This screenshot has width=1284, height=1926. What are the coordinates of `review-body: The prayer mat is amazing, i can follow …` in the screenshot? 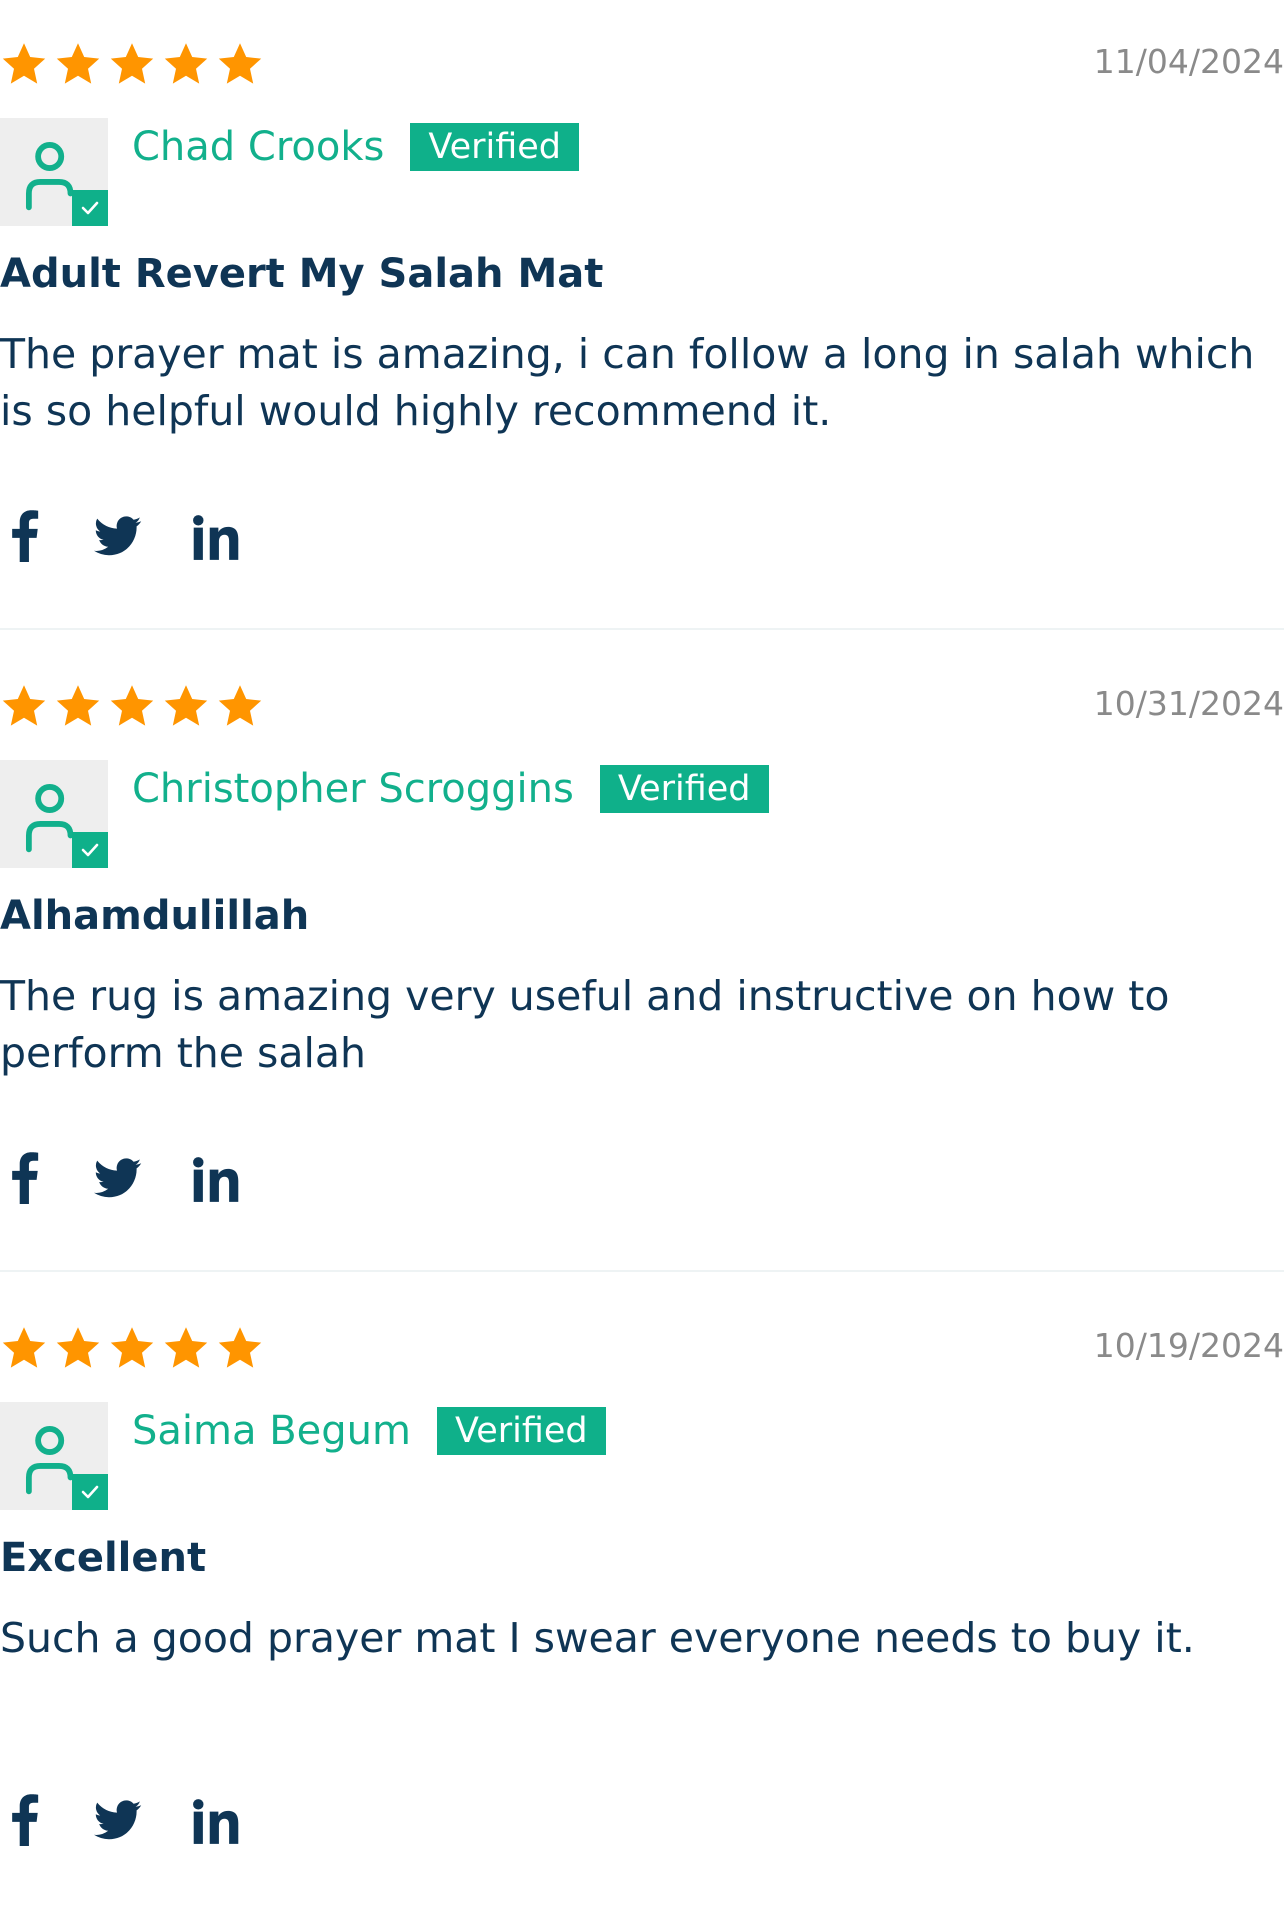 It's located at (627, 382).